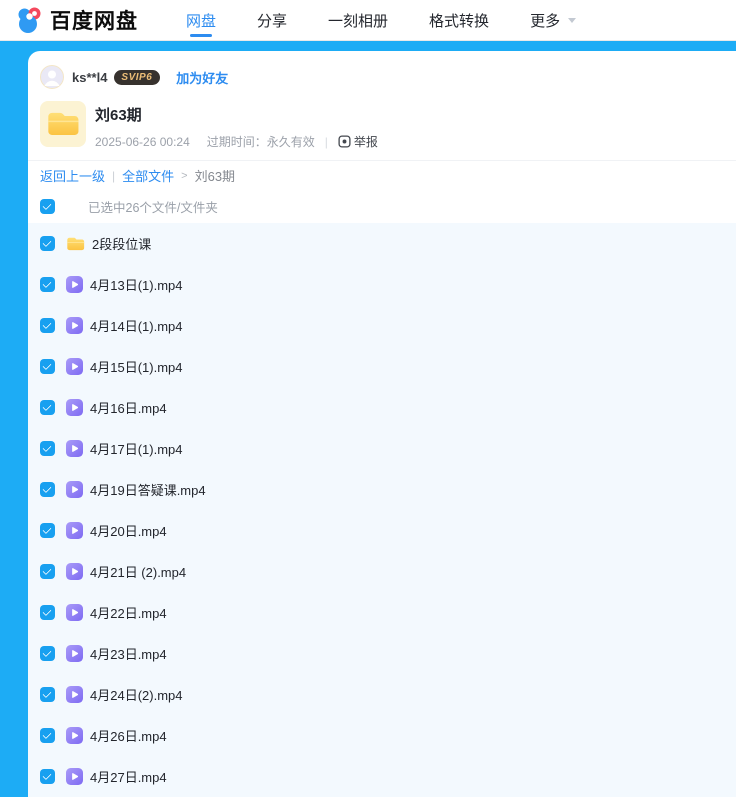 The width and height of the screenshot is (736, 797). I want to click on owner-username: ks**l4, so click(90, 77).